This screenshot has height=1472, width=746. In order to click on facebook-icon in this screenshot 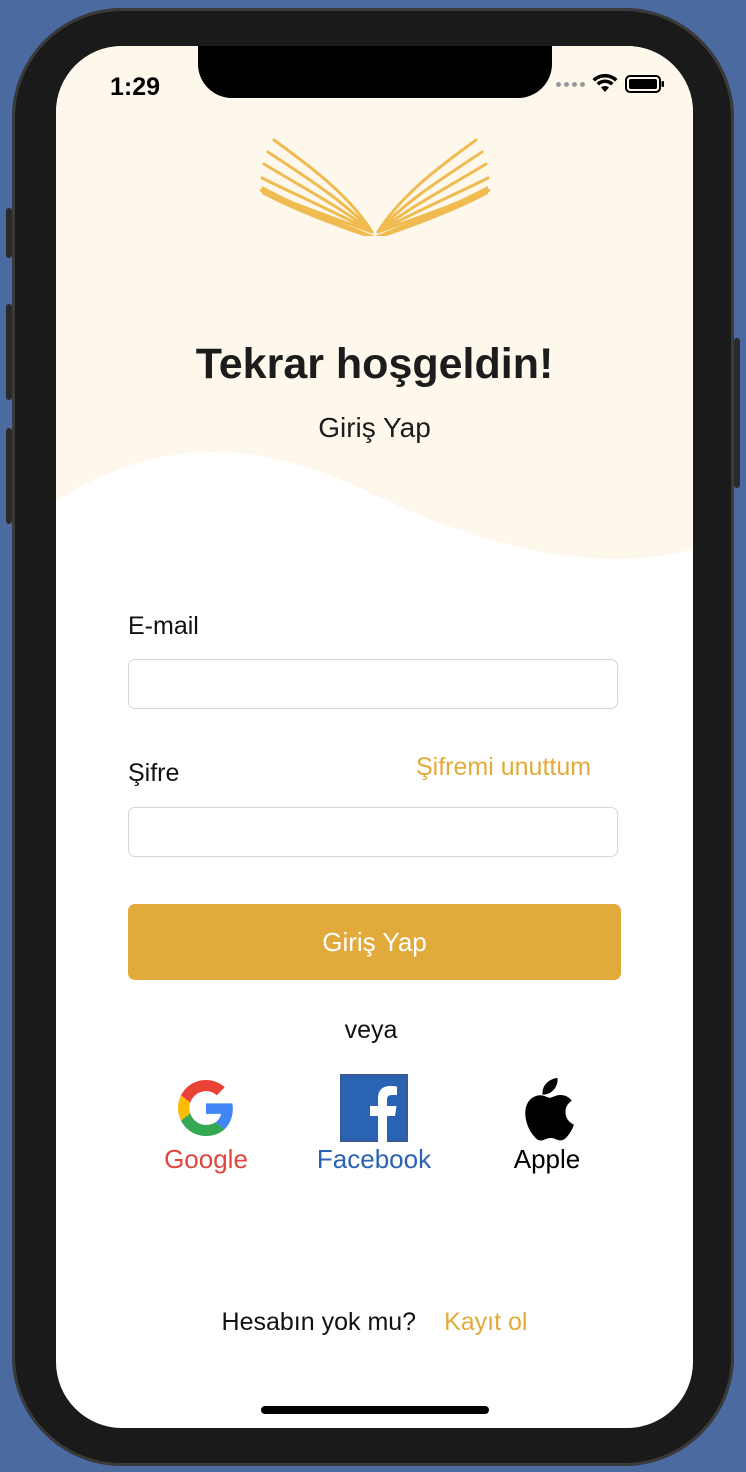, I will do `click(374, 1108)`.